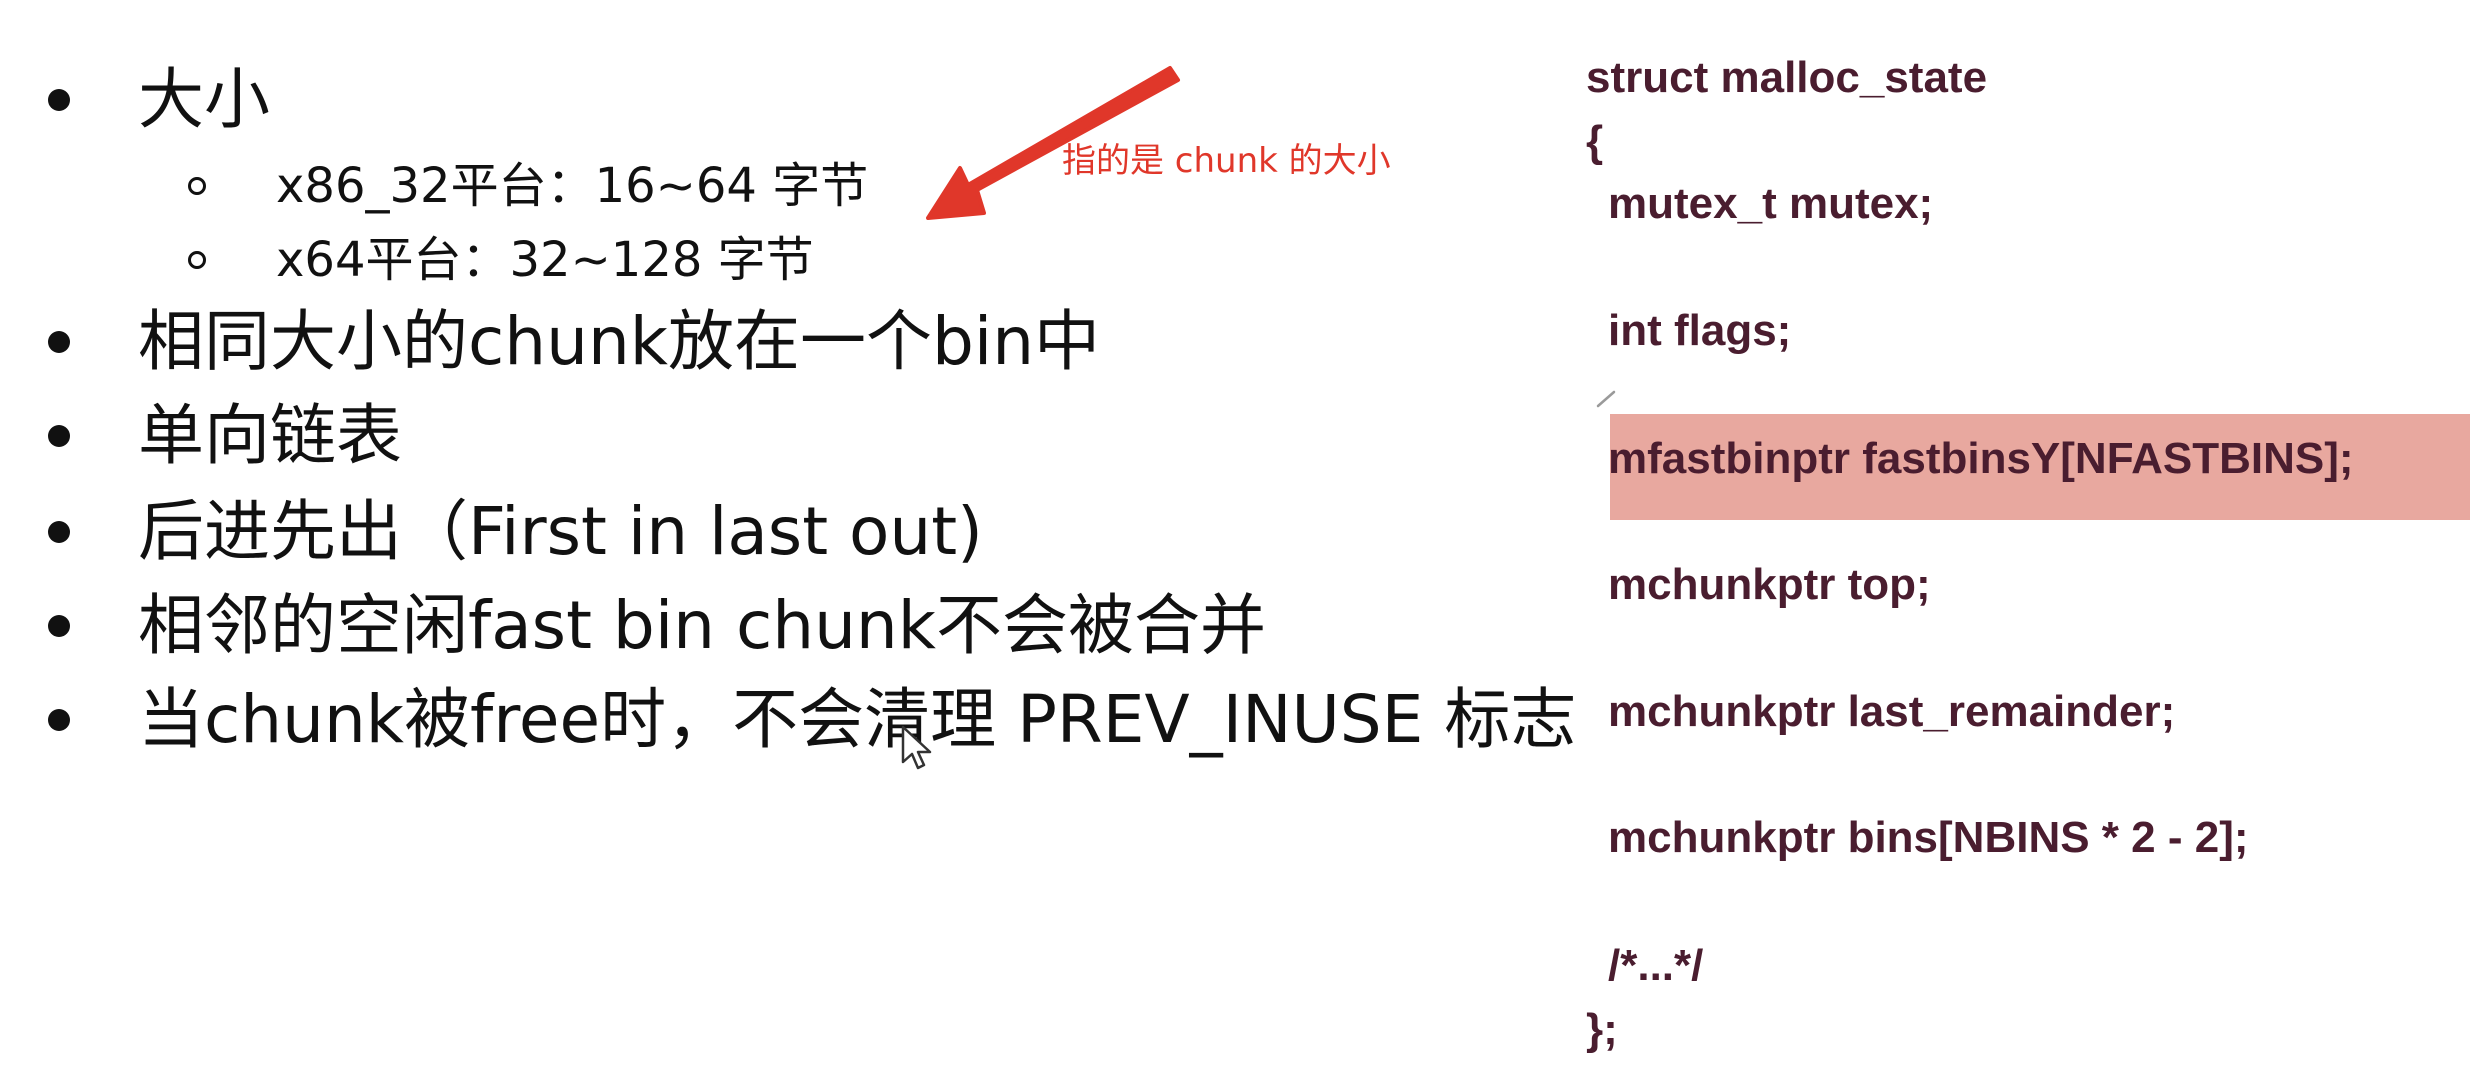 This screenshot has width=2470, height=1070. Describe the element at coordinates (1892, 711) in the screenshot. I see `code-line-last-remainder: mchunkptr last_remainder;` at that location.